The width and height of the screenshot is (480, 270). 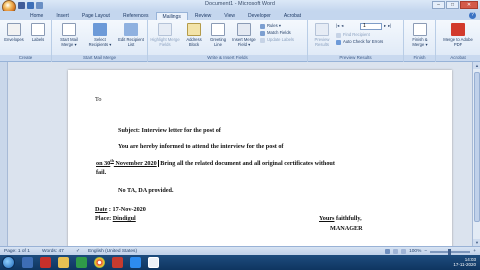 What do you see at coordinates (63, 262) in the screenshot?
I see `folder-taskbar-icon` at bounding box center [63, 262].